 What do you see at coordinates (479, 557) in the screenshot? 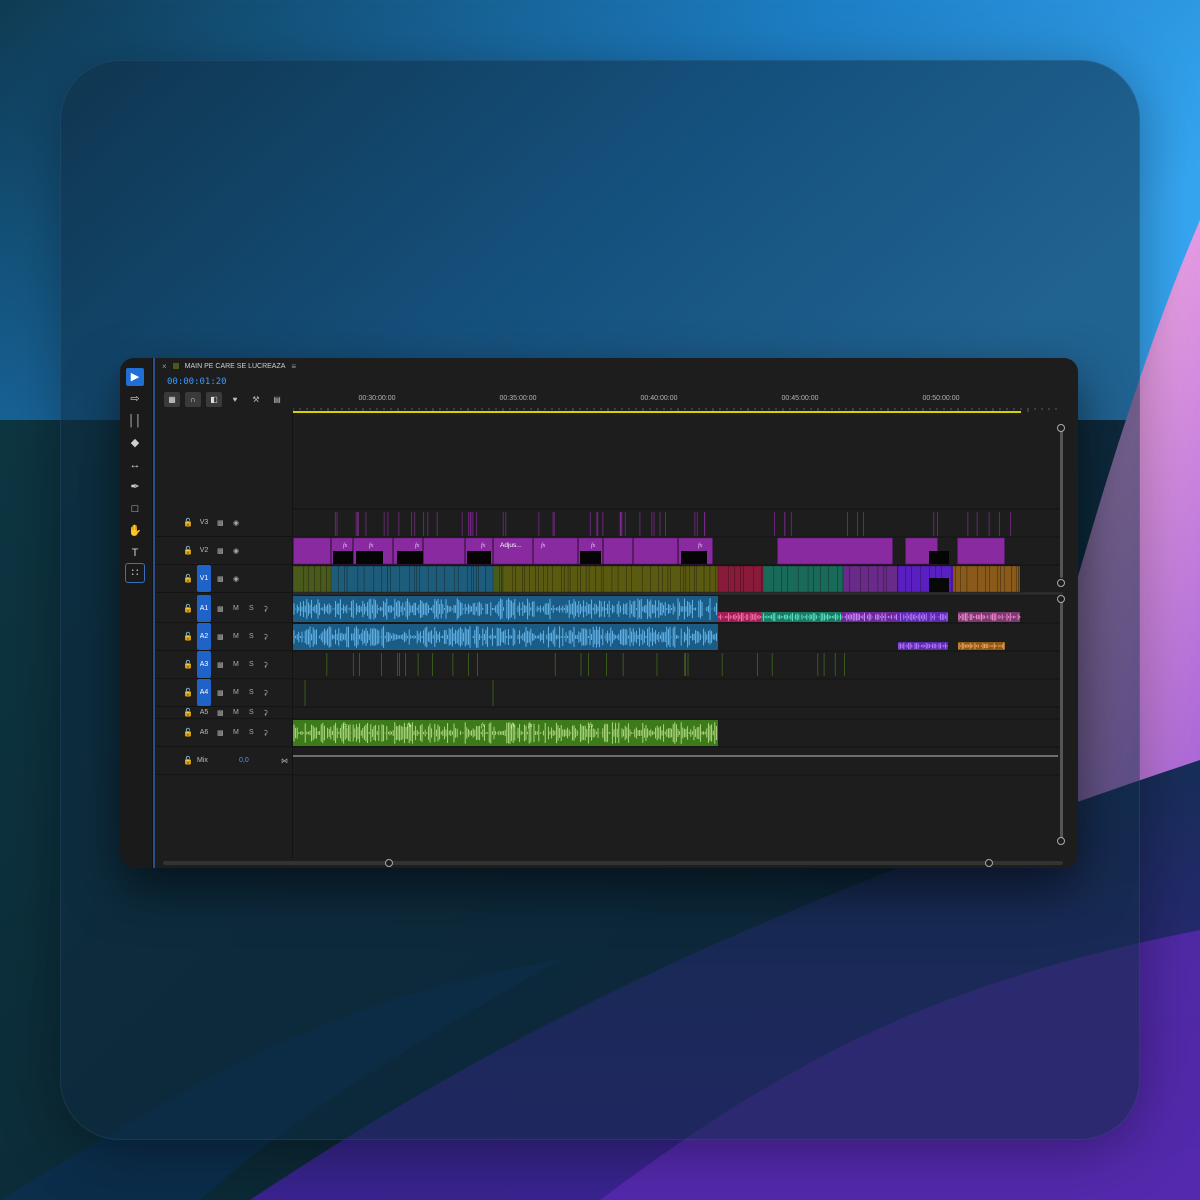
I see `clip-thumbnail` at bounding box center [479, 557].